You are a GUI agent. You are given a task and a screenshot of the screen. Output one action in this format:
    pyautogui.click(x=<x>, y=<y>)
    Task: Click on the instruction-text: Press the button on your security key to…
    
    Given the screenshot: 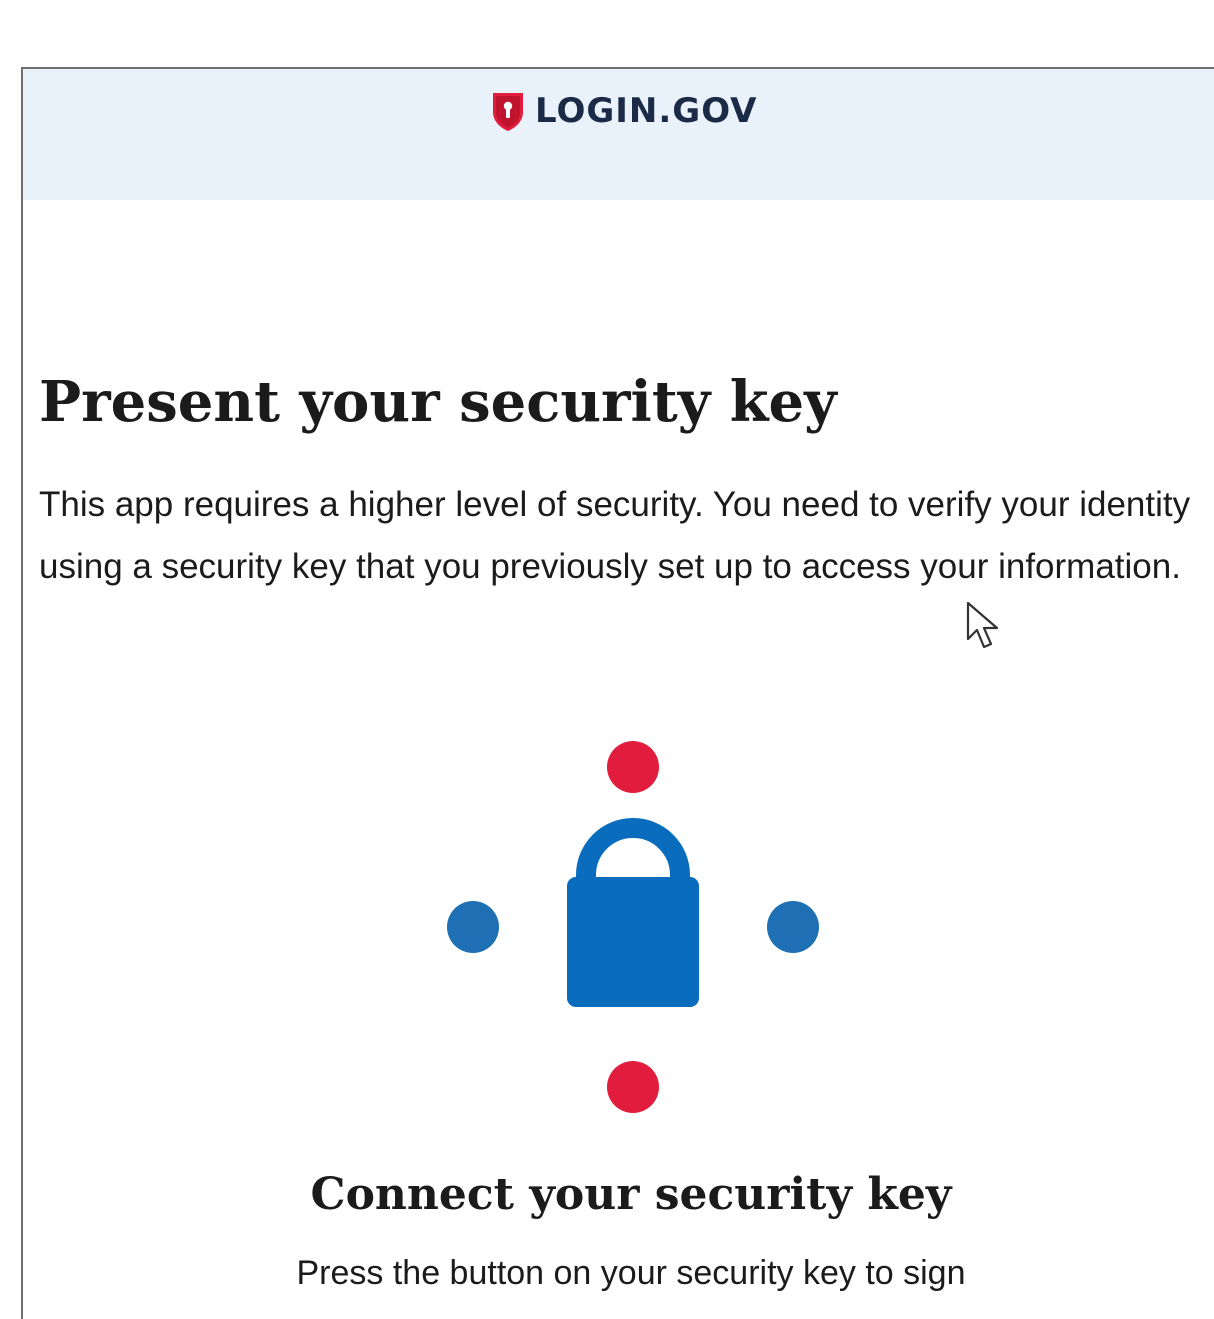 What is the action you would take?
    pyautogui.click(x=631, y=1273)
    